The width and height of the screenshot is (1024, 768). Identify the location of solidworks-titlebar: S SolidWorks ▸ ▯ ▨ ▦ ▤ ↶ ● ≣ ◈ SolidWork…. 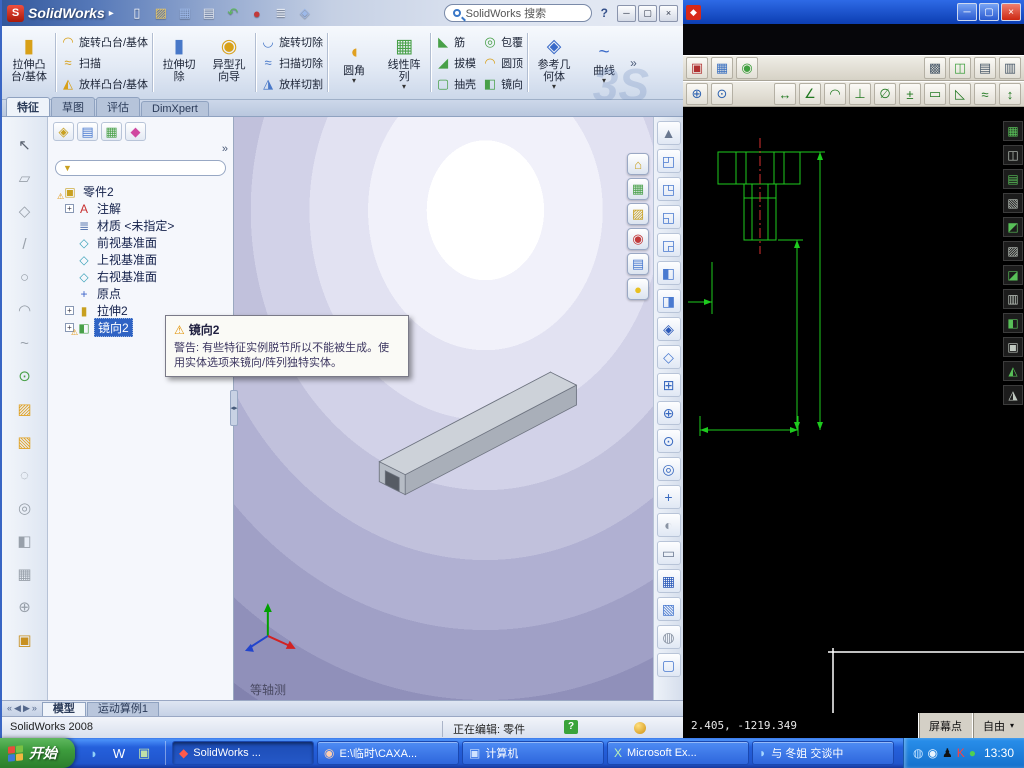
(342, 13).